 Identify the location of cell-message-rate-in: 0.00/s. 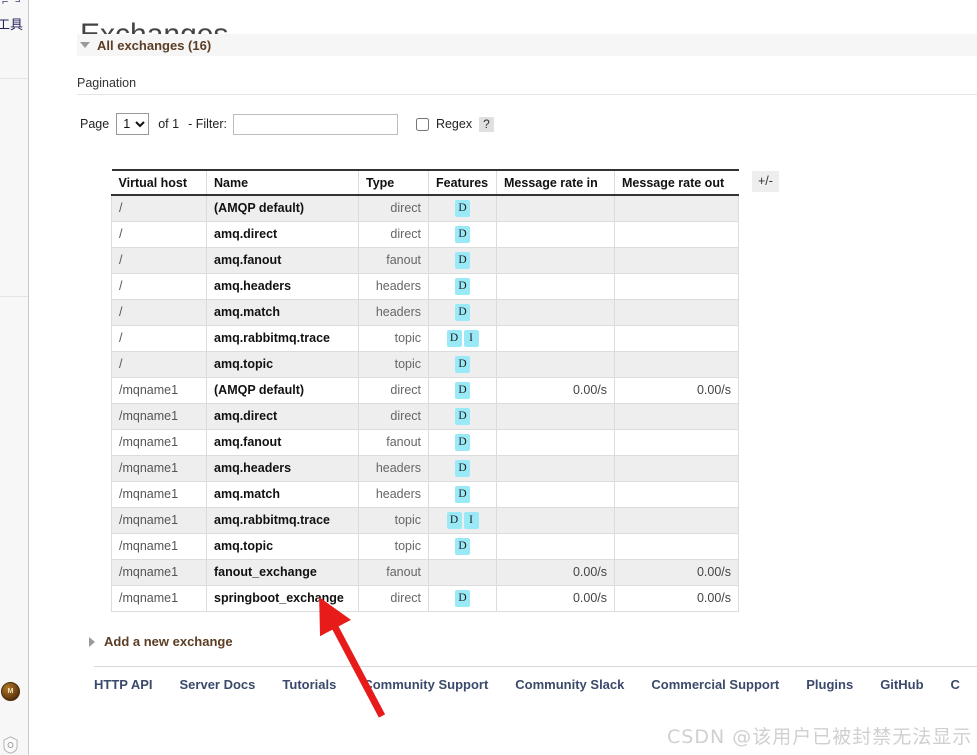
(555, 390).